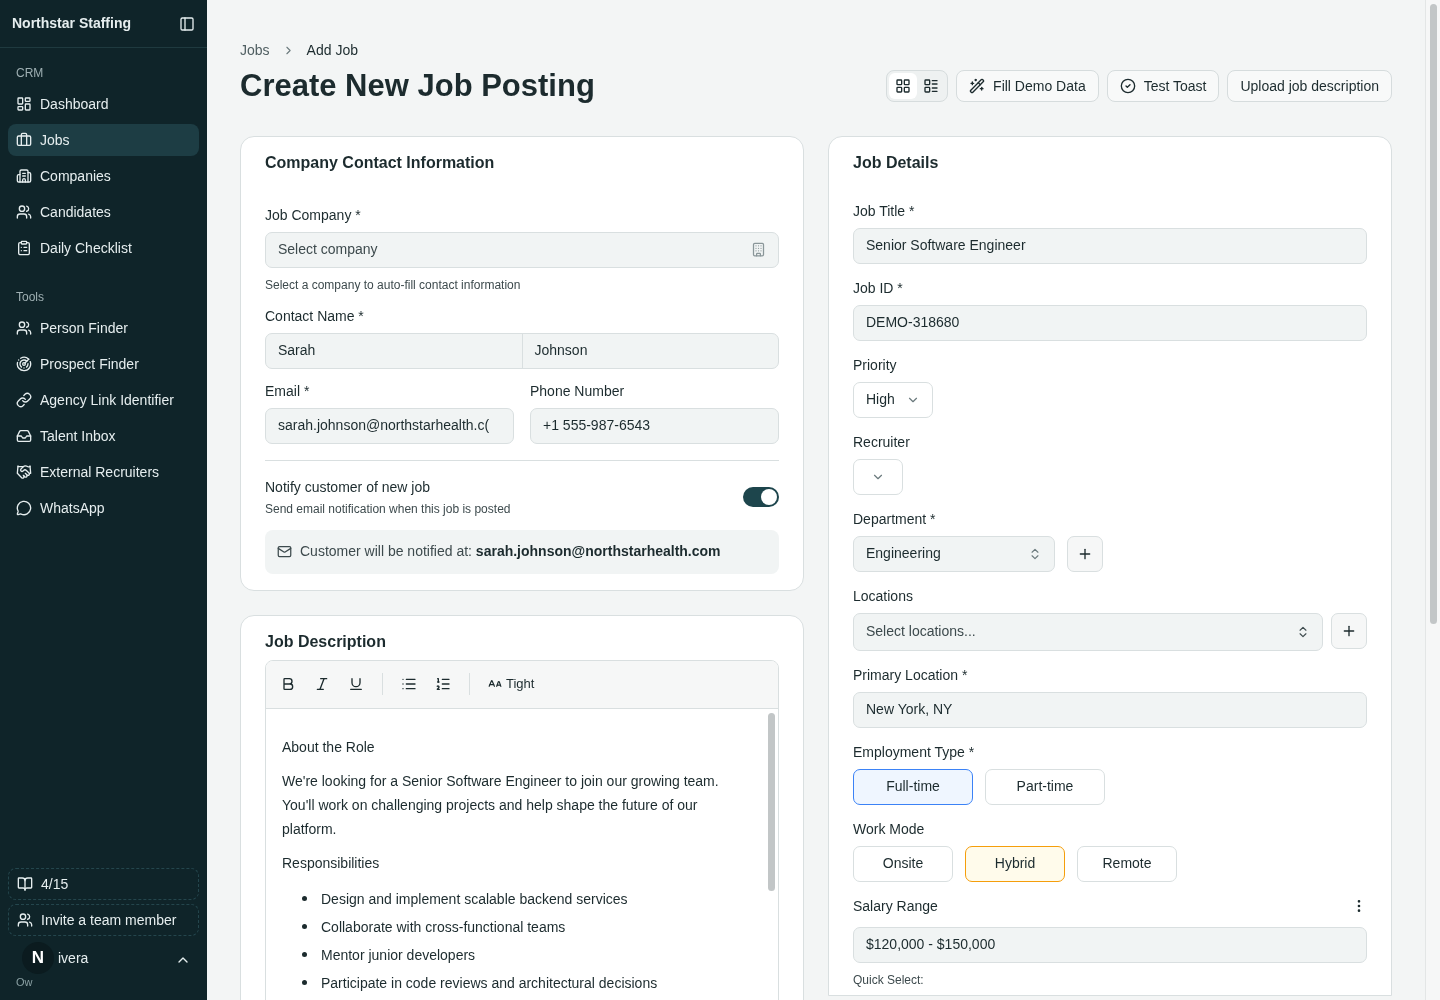 The height and width of the screenshot is (1000, 1440). What do you see at coordinates (331, 863) in the screenshot?
I see `editor-paragraph: Responsibilities` at bounding box center [331, 863].